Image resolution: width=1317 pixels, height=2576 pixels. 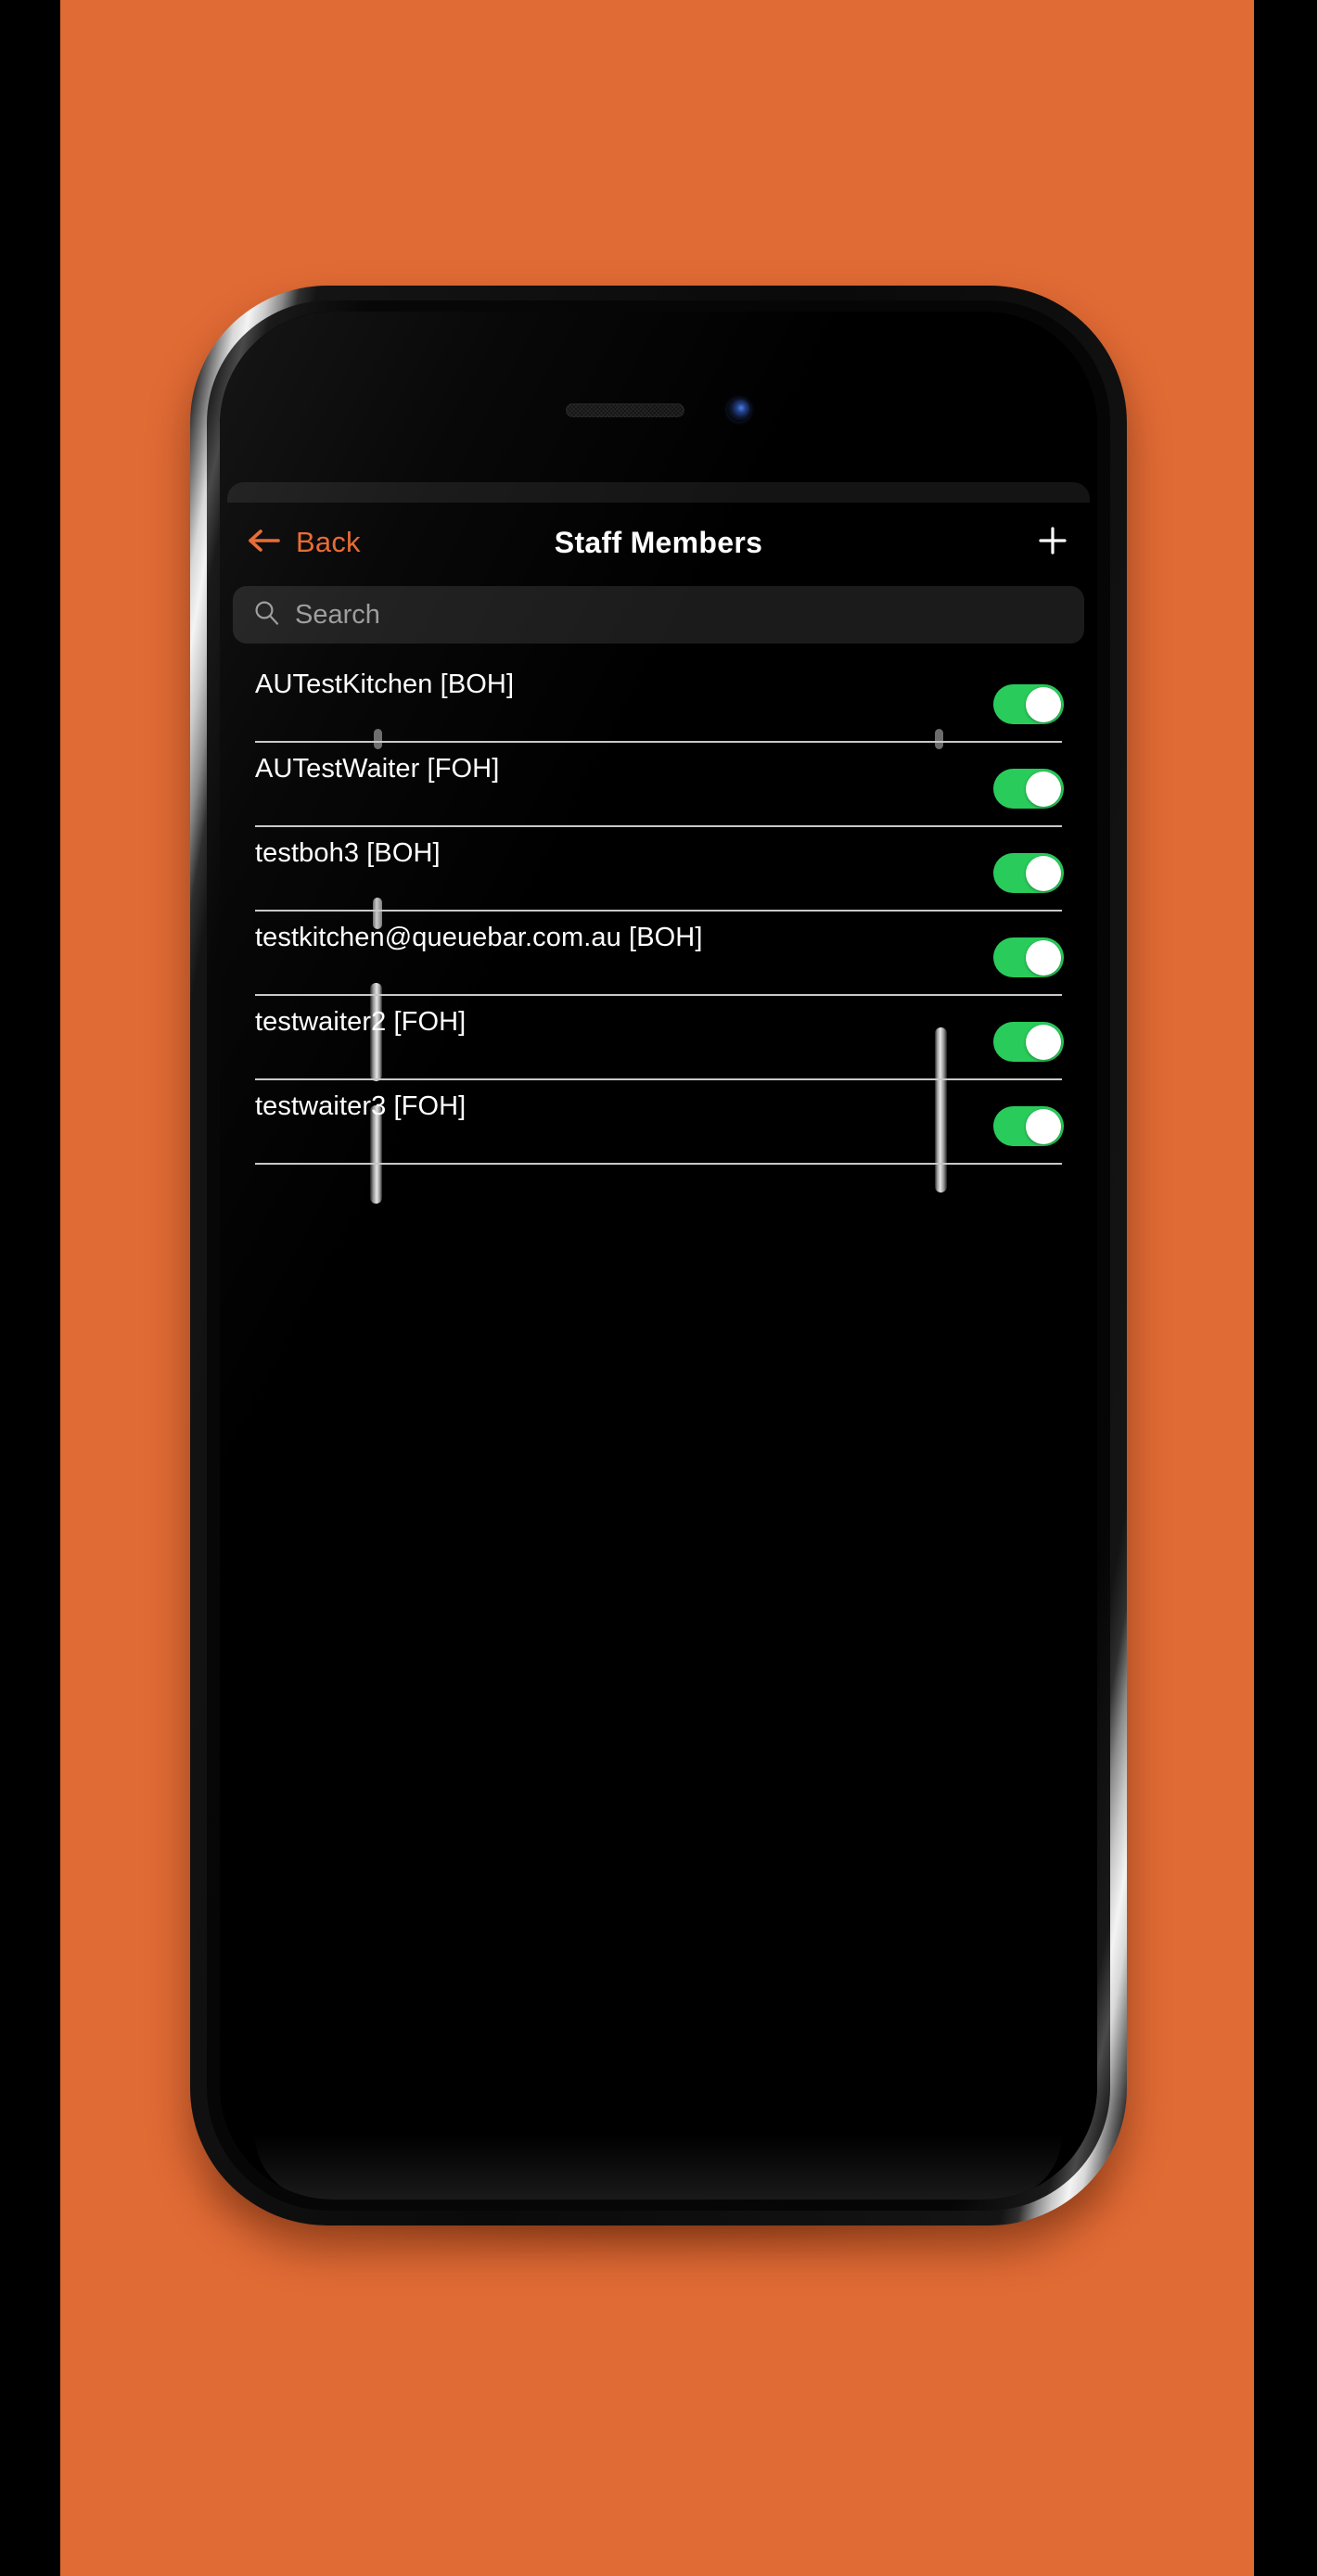 What do you see at coordinates (658, 870) in the screenshot?
I see `staff-list-item: testboh3 [BOH]` at bounding box center [658, 870].